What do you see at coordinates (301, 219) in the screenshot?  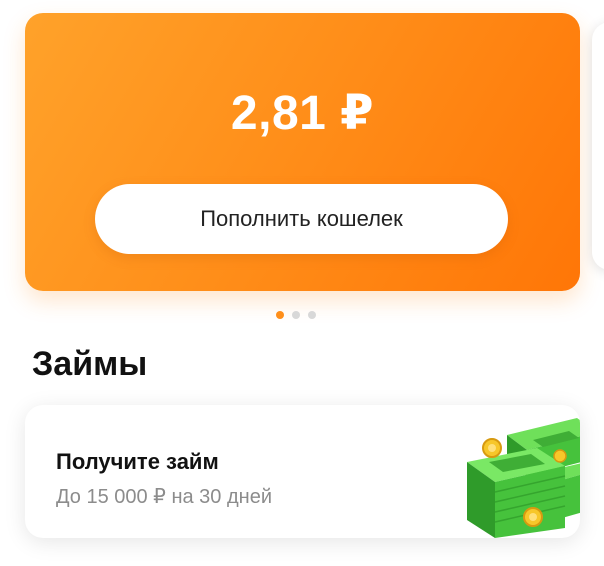 I see `topup-wallet-button: Пополнить кошелек` at bounding box center [301, 219].